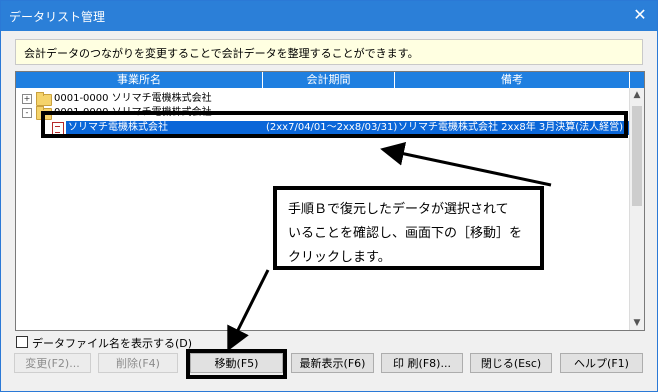 This screenshot has width=658, height=392. I want to click on column-header-period: 会計期間, so click(329, 80).